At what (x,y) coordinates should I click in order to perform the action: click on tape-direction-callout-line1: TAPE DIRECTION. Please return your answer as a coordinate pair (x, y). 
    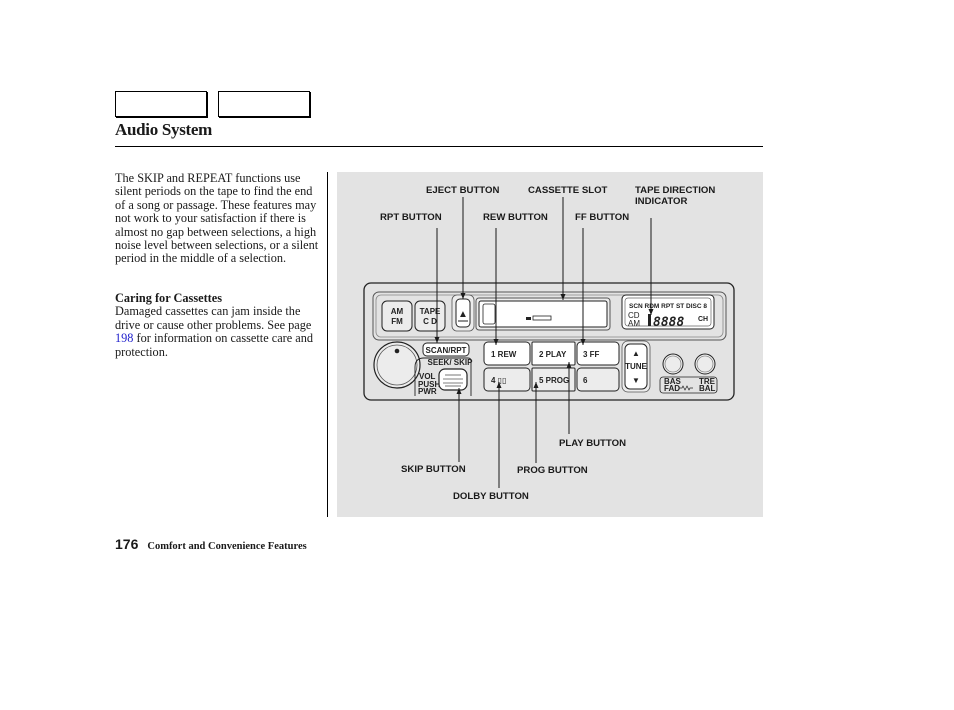
    Looking at the image, I should click on (675, 190).